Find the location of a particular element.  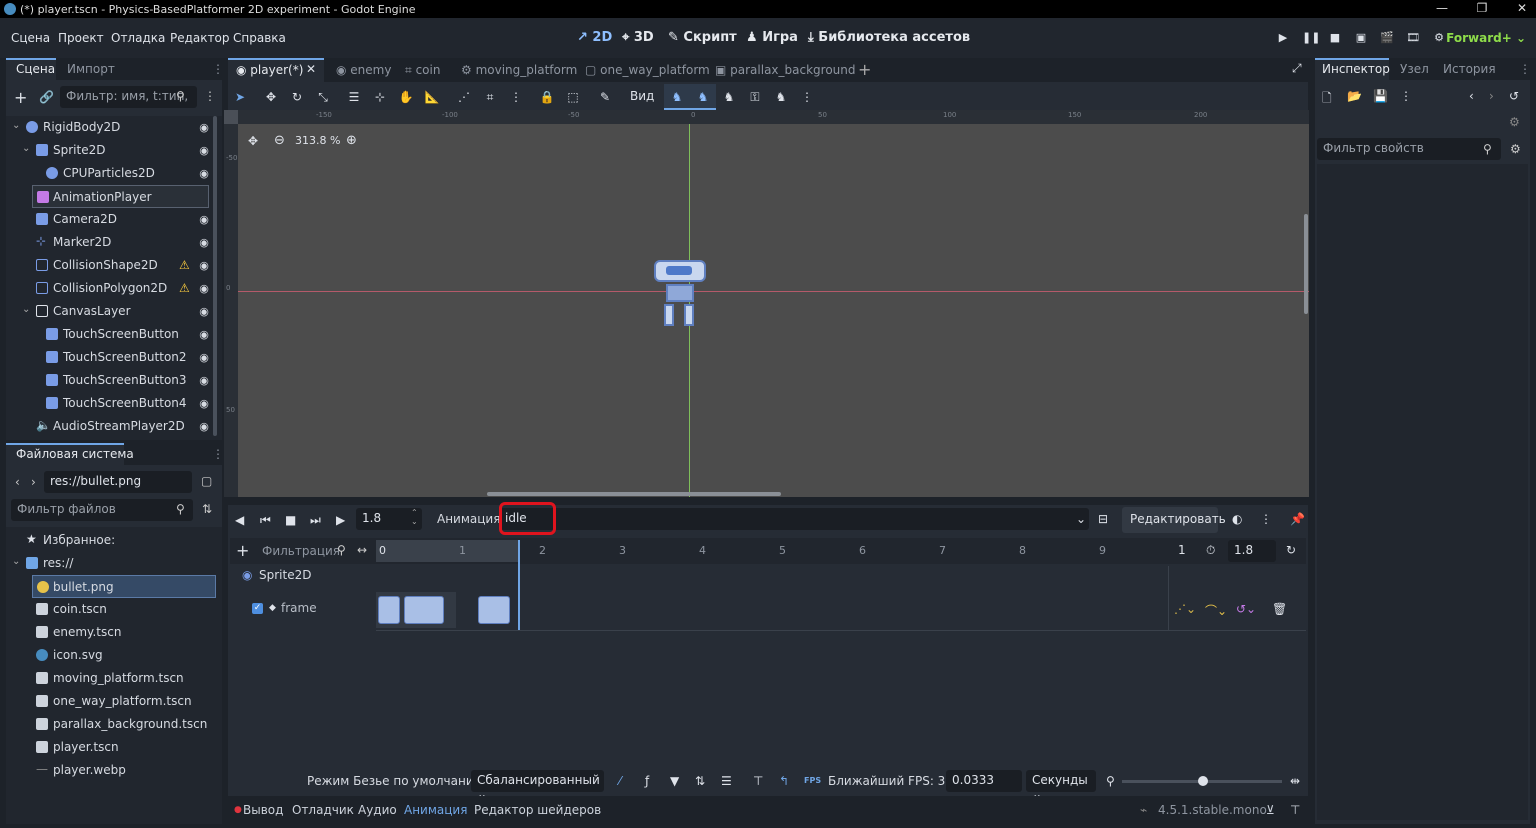

view-menu: Вид is located at coordinates (642, 96).